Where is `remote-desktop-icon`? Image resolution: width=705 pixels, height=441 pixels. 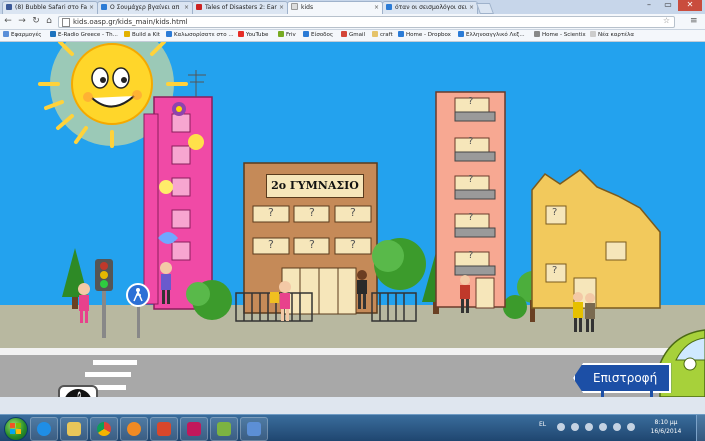
remote-desktop-icon is located at coordinates (254, 429).